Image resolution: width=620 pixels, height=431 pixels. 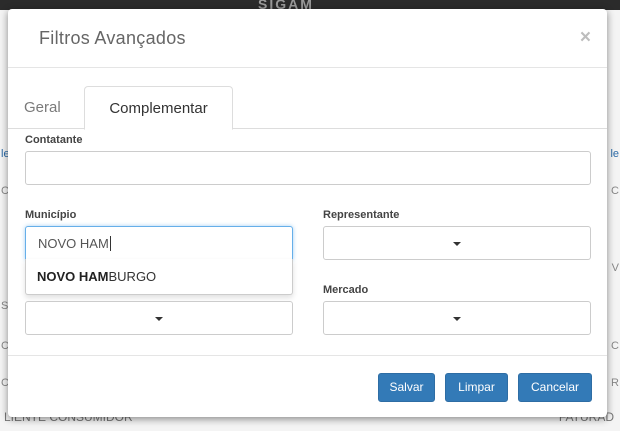 What do you see at coordinates (615, 383) in the screenshot?
I see `background-edge-text: R` at bounding box center [615, 383].